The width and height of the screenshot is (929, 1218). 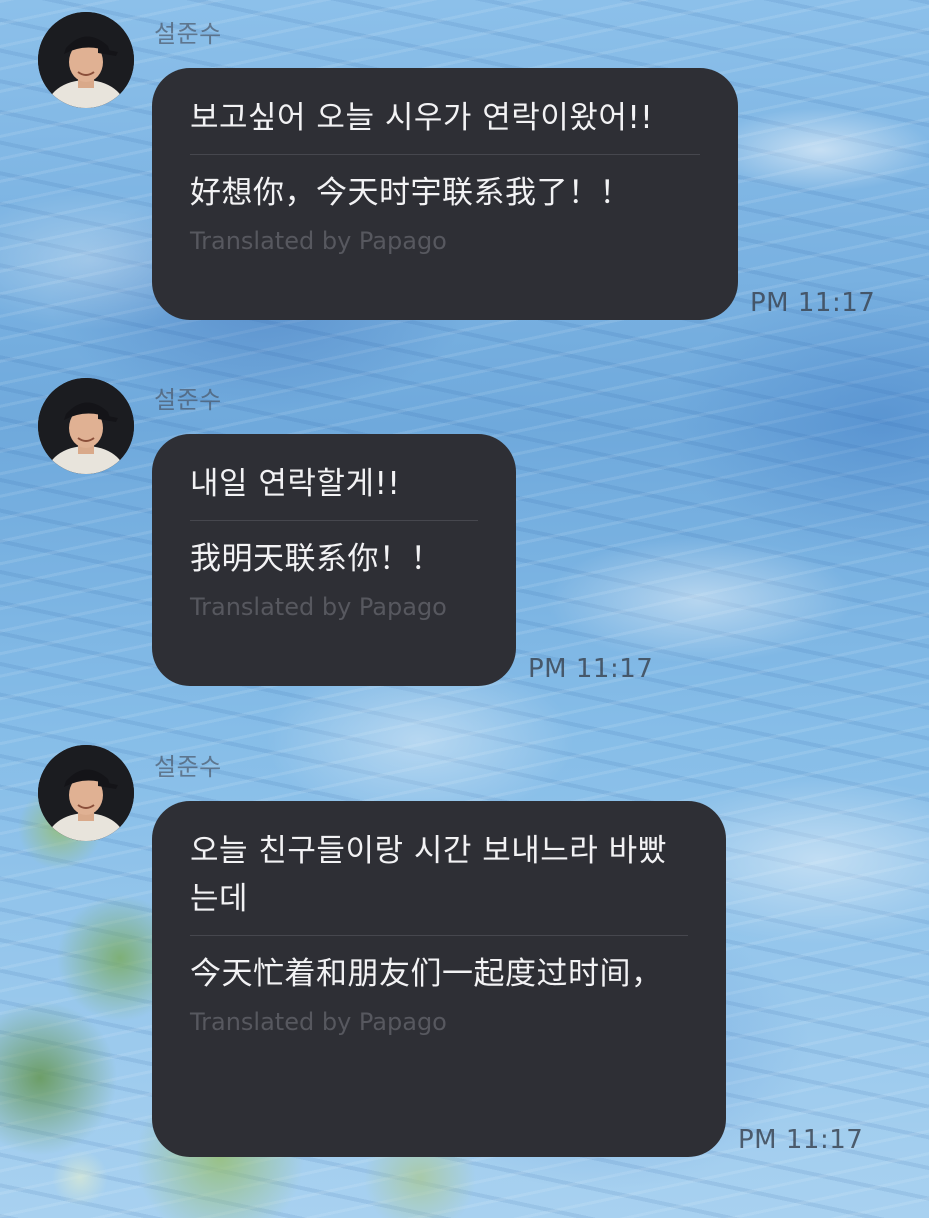 What do you see at coordinates (422, 118) in the screenshot?
I see `original-message-text: 보고싶어 오늘 시우가 연락이왔어!!` at bounding box center [422, 118].